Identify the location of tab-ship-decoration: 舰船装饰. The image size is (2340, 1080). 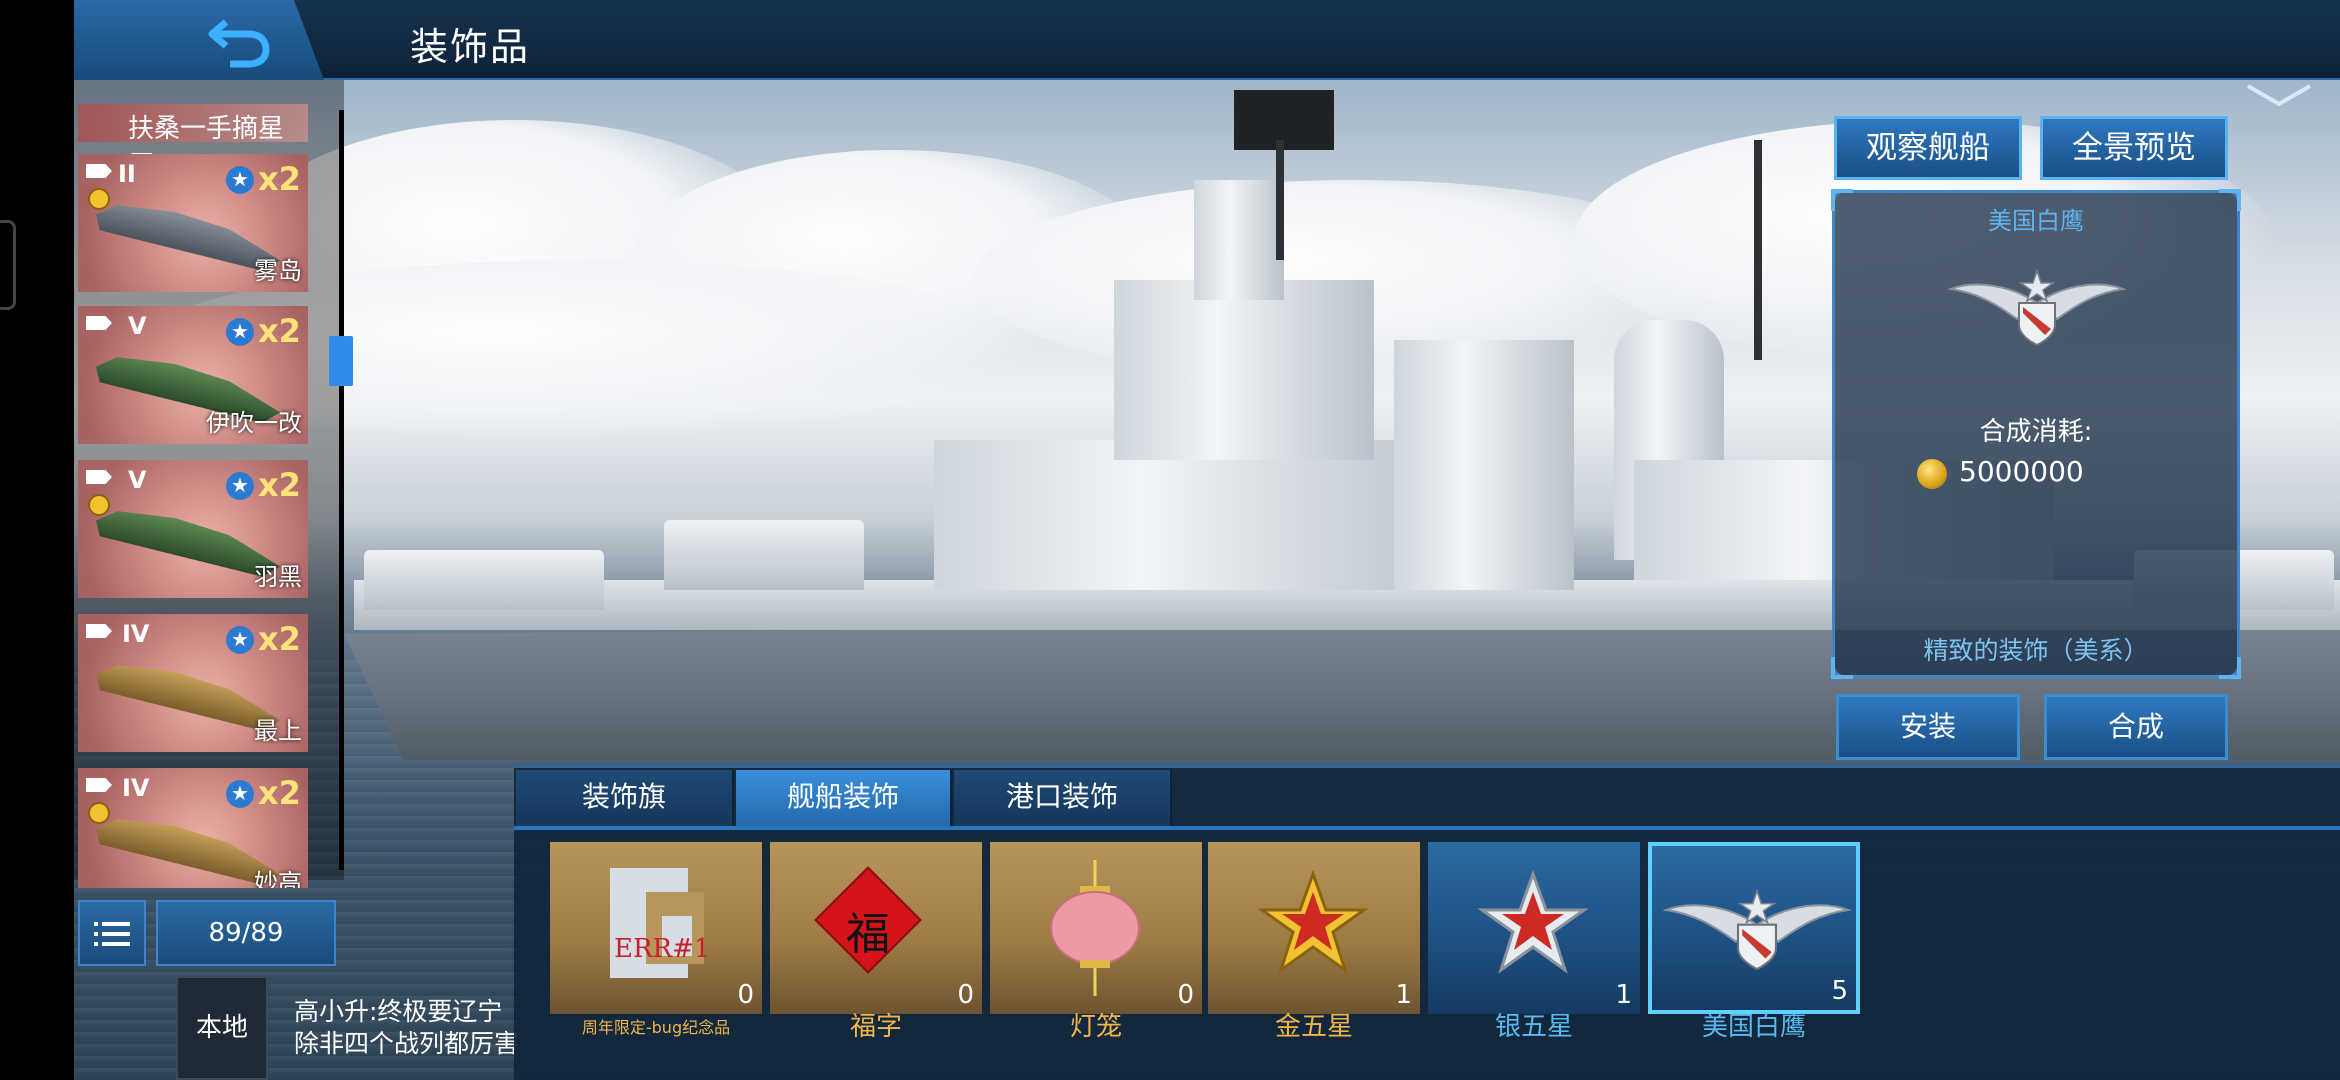
(844, 798).